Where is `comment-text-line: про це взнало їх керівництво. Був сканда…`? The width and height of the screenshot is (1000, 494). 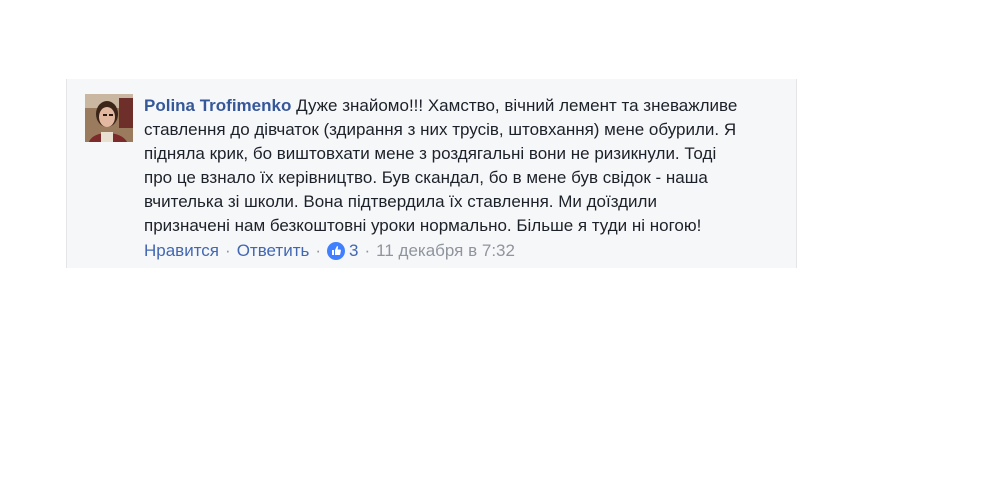 comment-text-line: про це взнало їх керівництво. Був сканда… is located at coordinates (426, 177).